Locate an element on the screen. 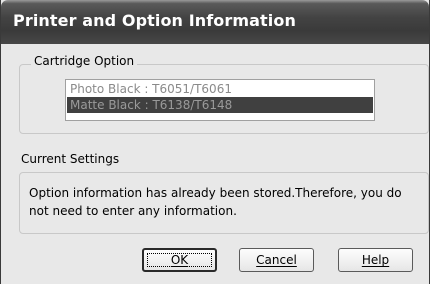  ok-button-label: OK is located at coordinates (179, 260).